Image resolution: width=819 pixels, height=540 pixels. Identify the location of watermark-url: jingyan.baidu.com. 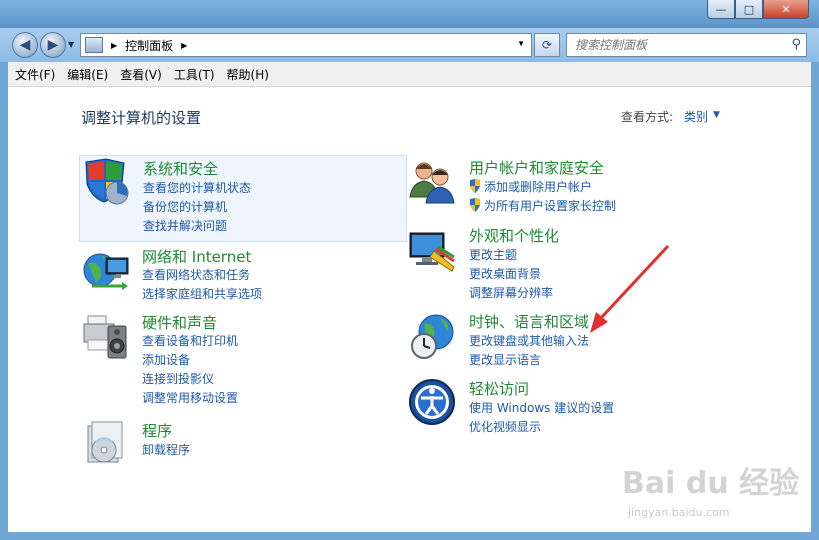
(679, 512).